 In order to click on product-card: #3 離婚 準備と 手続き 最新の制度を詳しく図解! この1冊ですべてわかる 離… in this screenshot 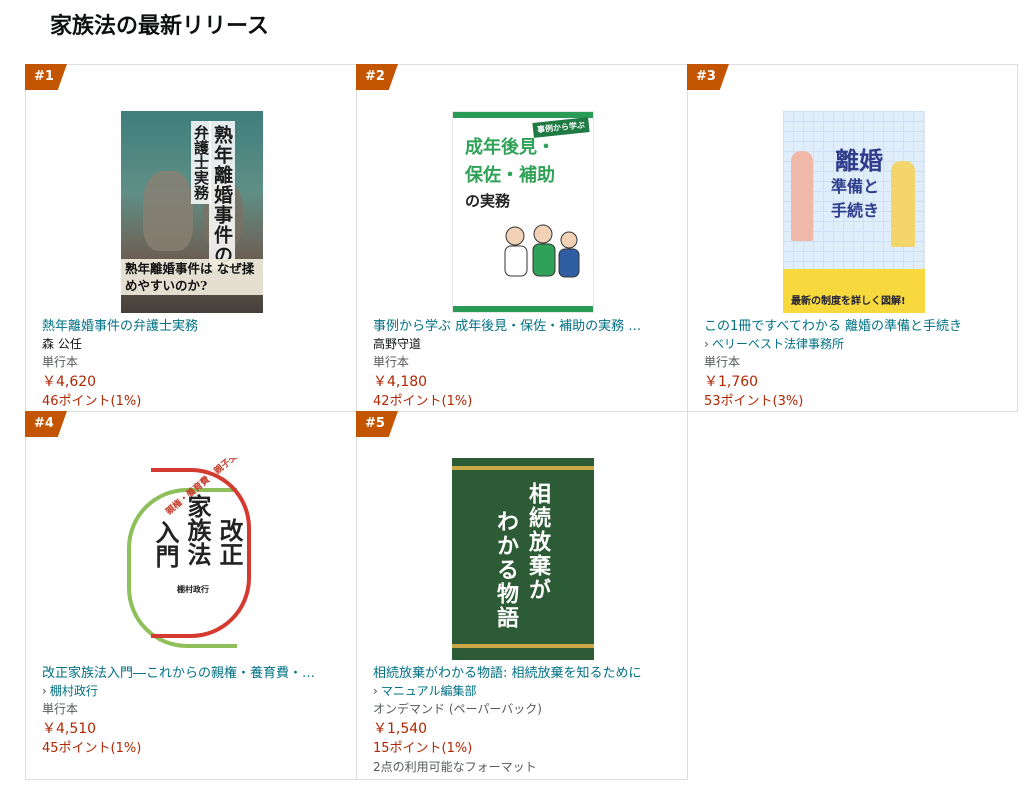, I will do `click(852, 238)`.